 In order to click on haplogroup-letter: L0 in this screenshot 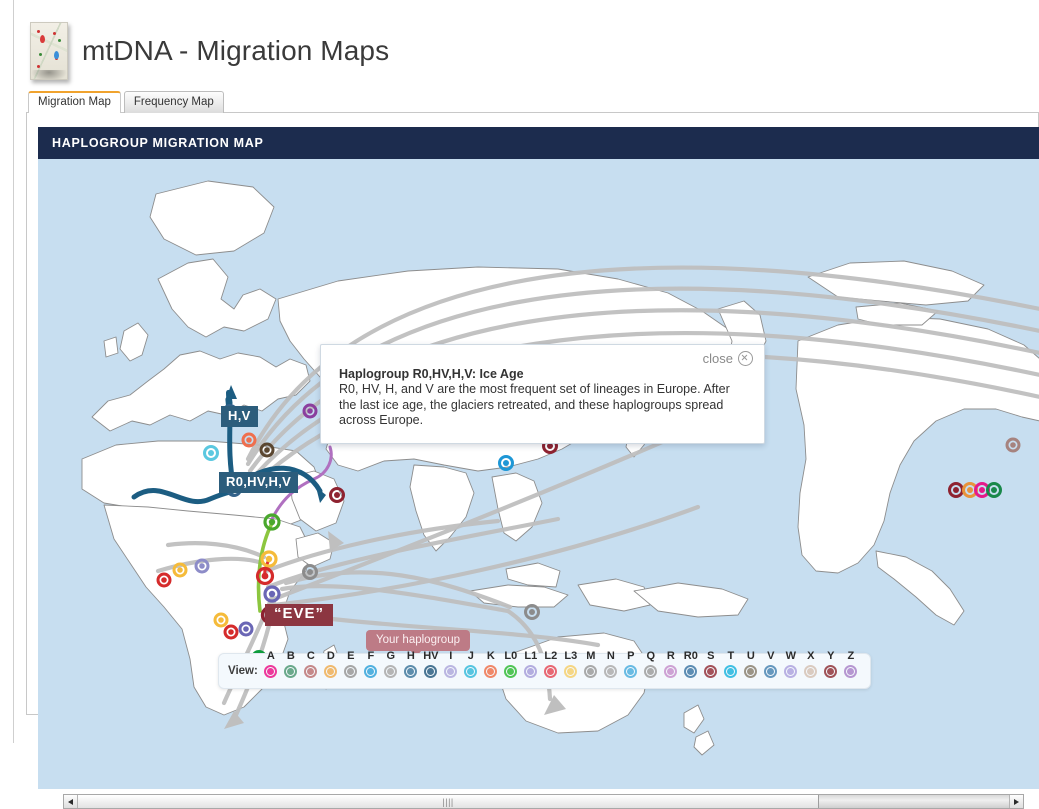, I will do `click(511, 655)`.